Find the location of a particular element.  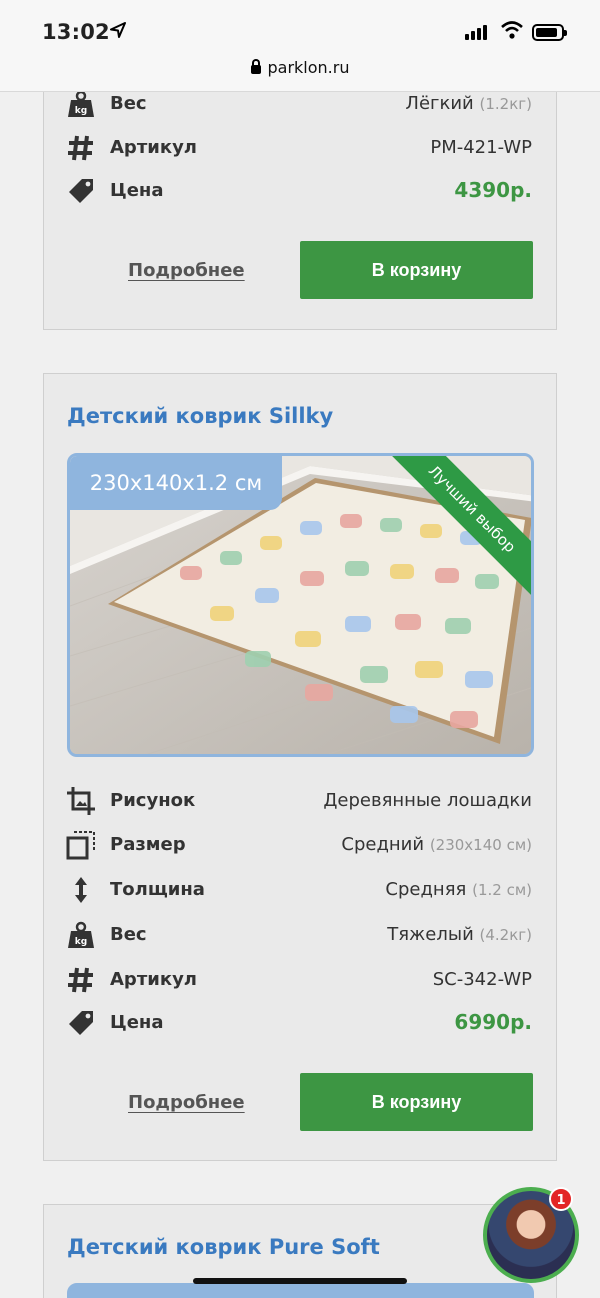

address-bar: parklon.ru is located at coordinates (300, 67).